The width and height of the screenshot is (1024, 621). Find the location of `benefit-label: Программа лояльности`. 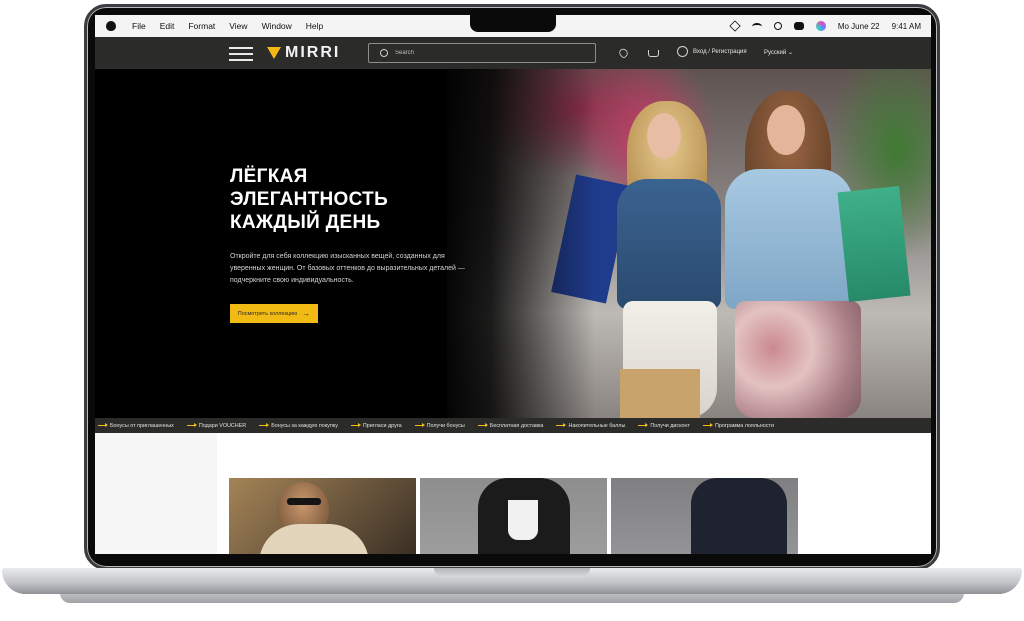

benefit-label: Программа лояльности is located at coordinates (744, 425).